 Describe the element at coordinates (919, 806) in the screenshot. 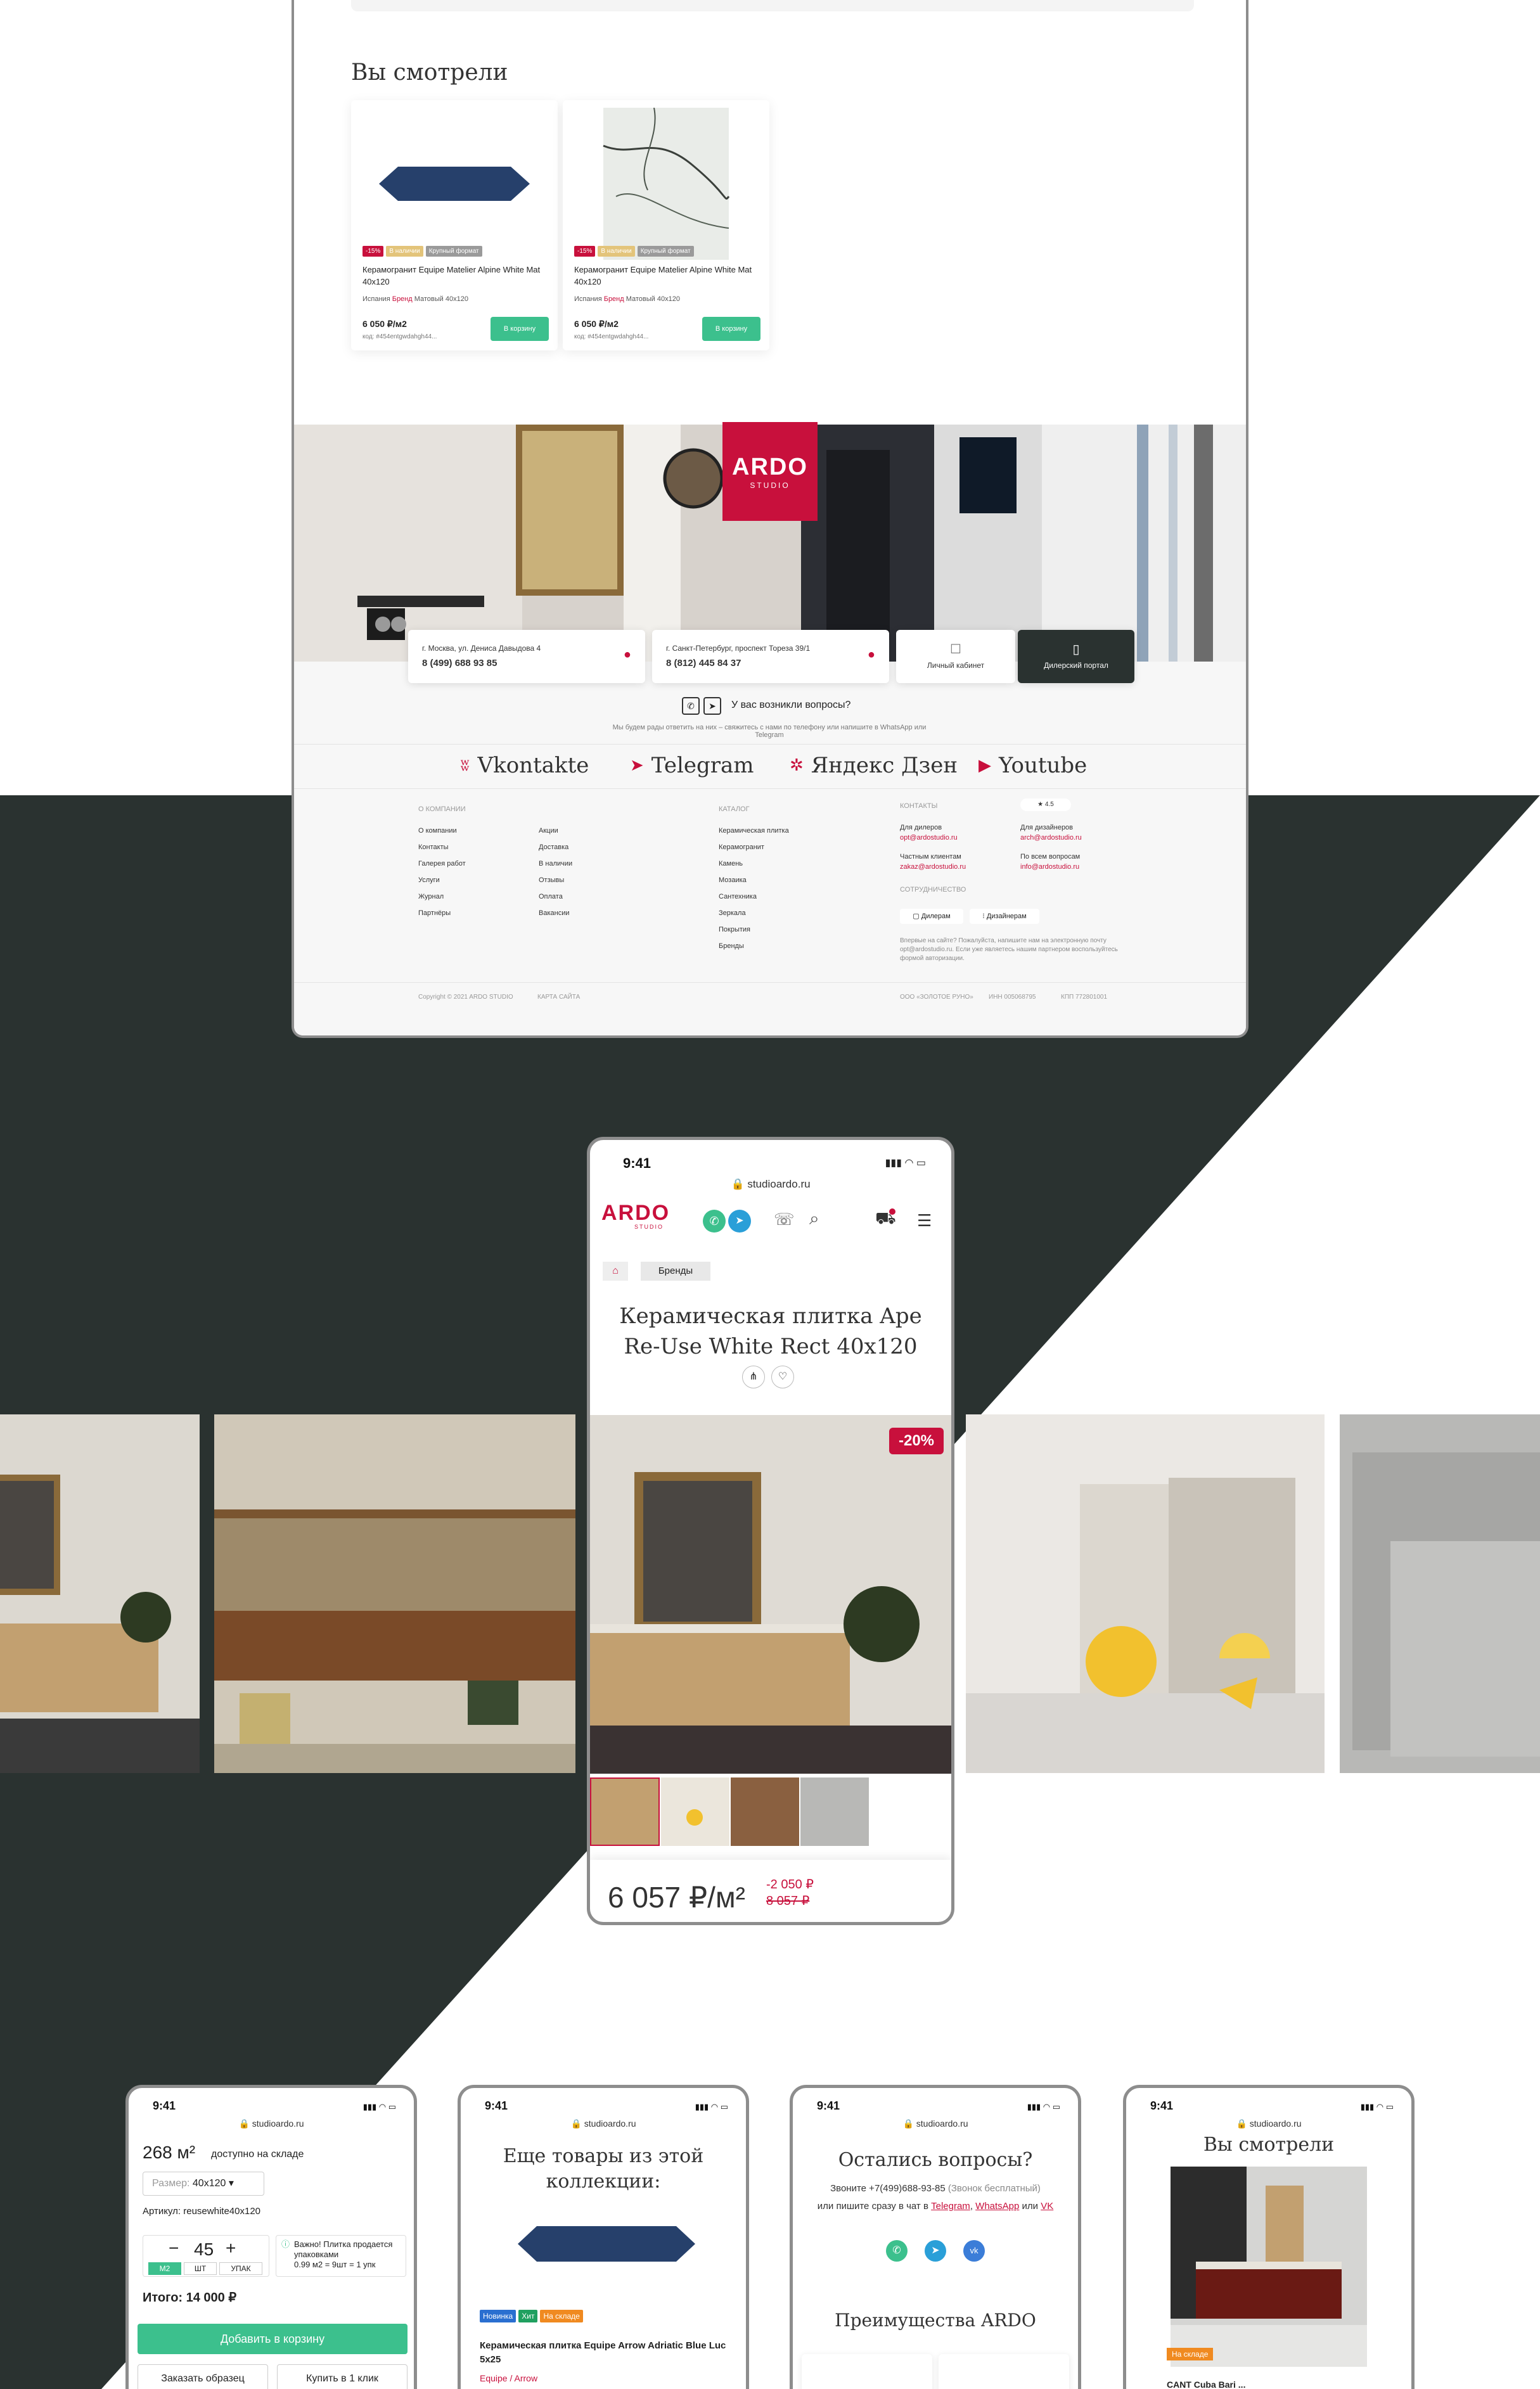

I see `footer-heading: КОНТАКТЫ` at that location.